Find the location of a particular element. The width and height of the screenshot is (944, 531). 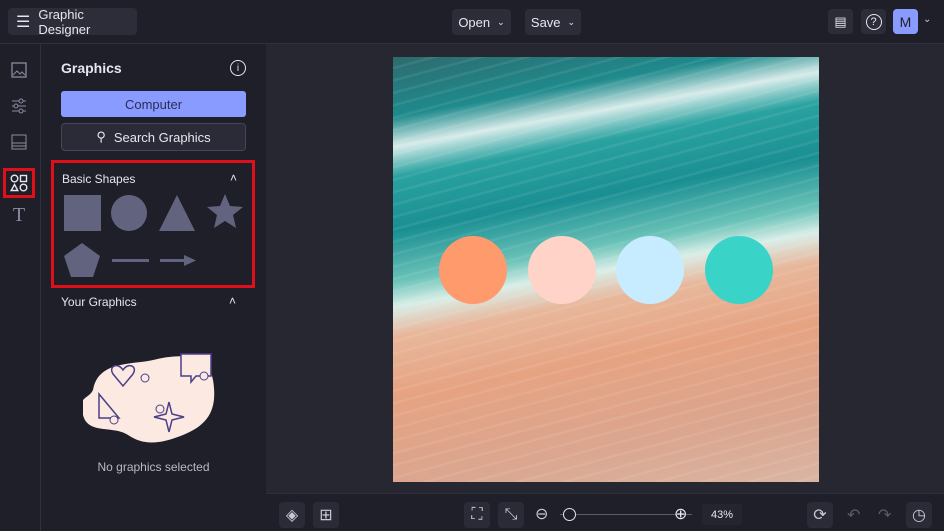

line-shape is located at coordinates (130, 260).